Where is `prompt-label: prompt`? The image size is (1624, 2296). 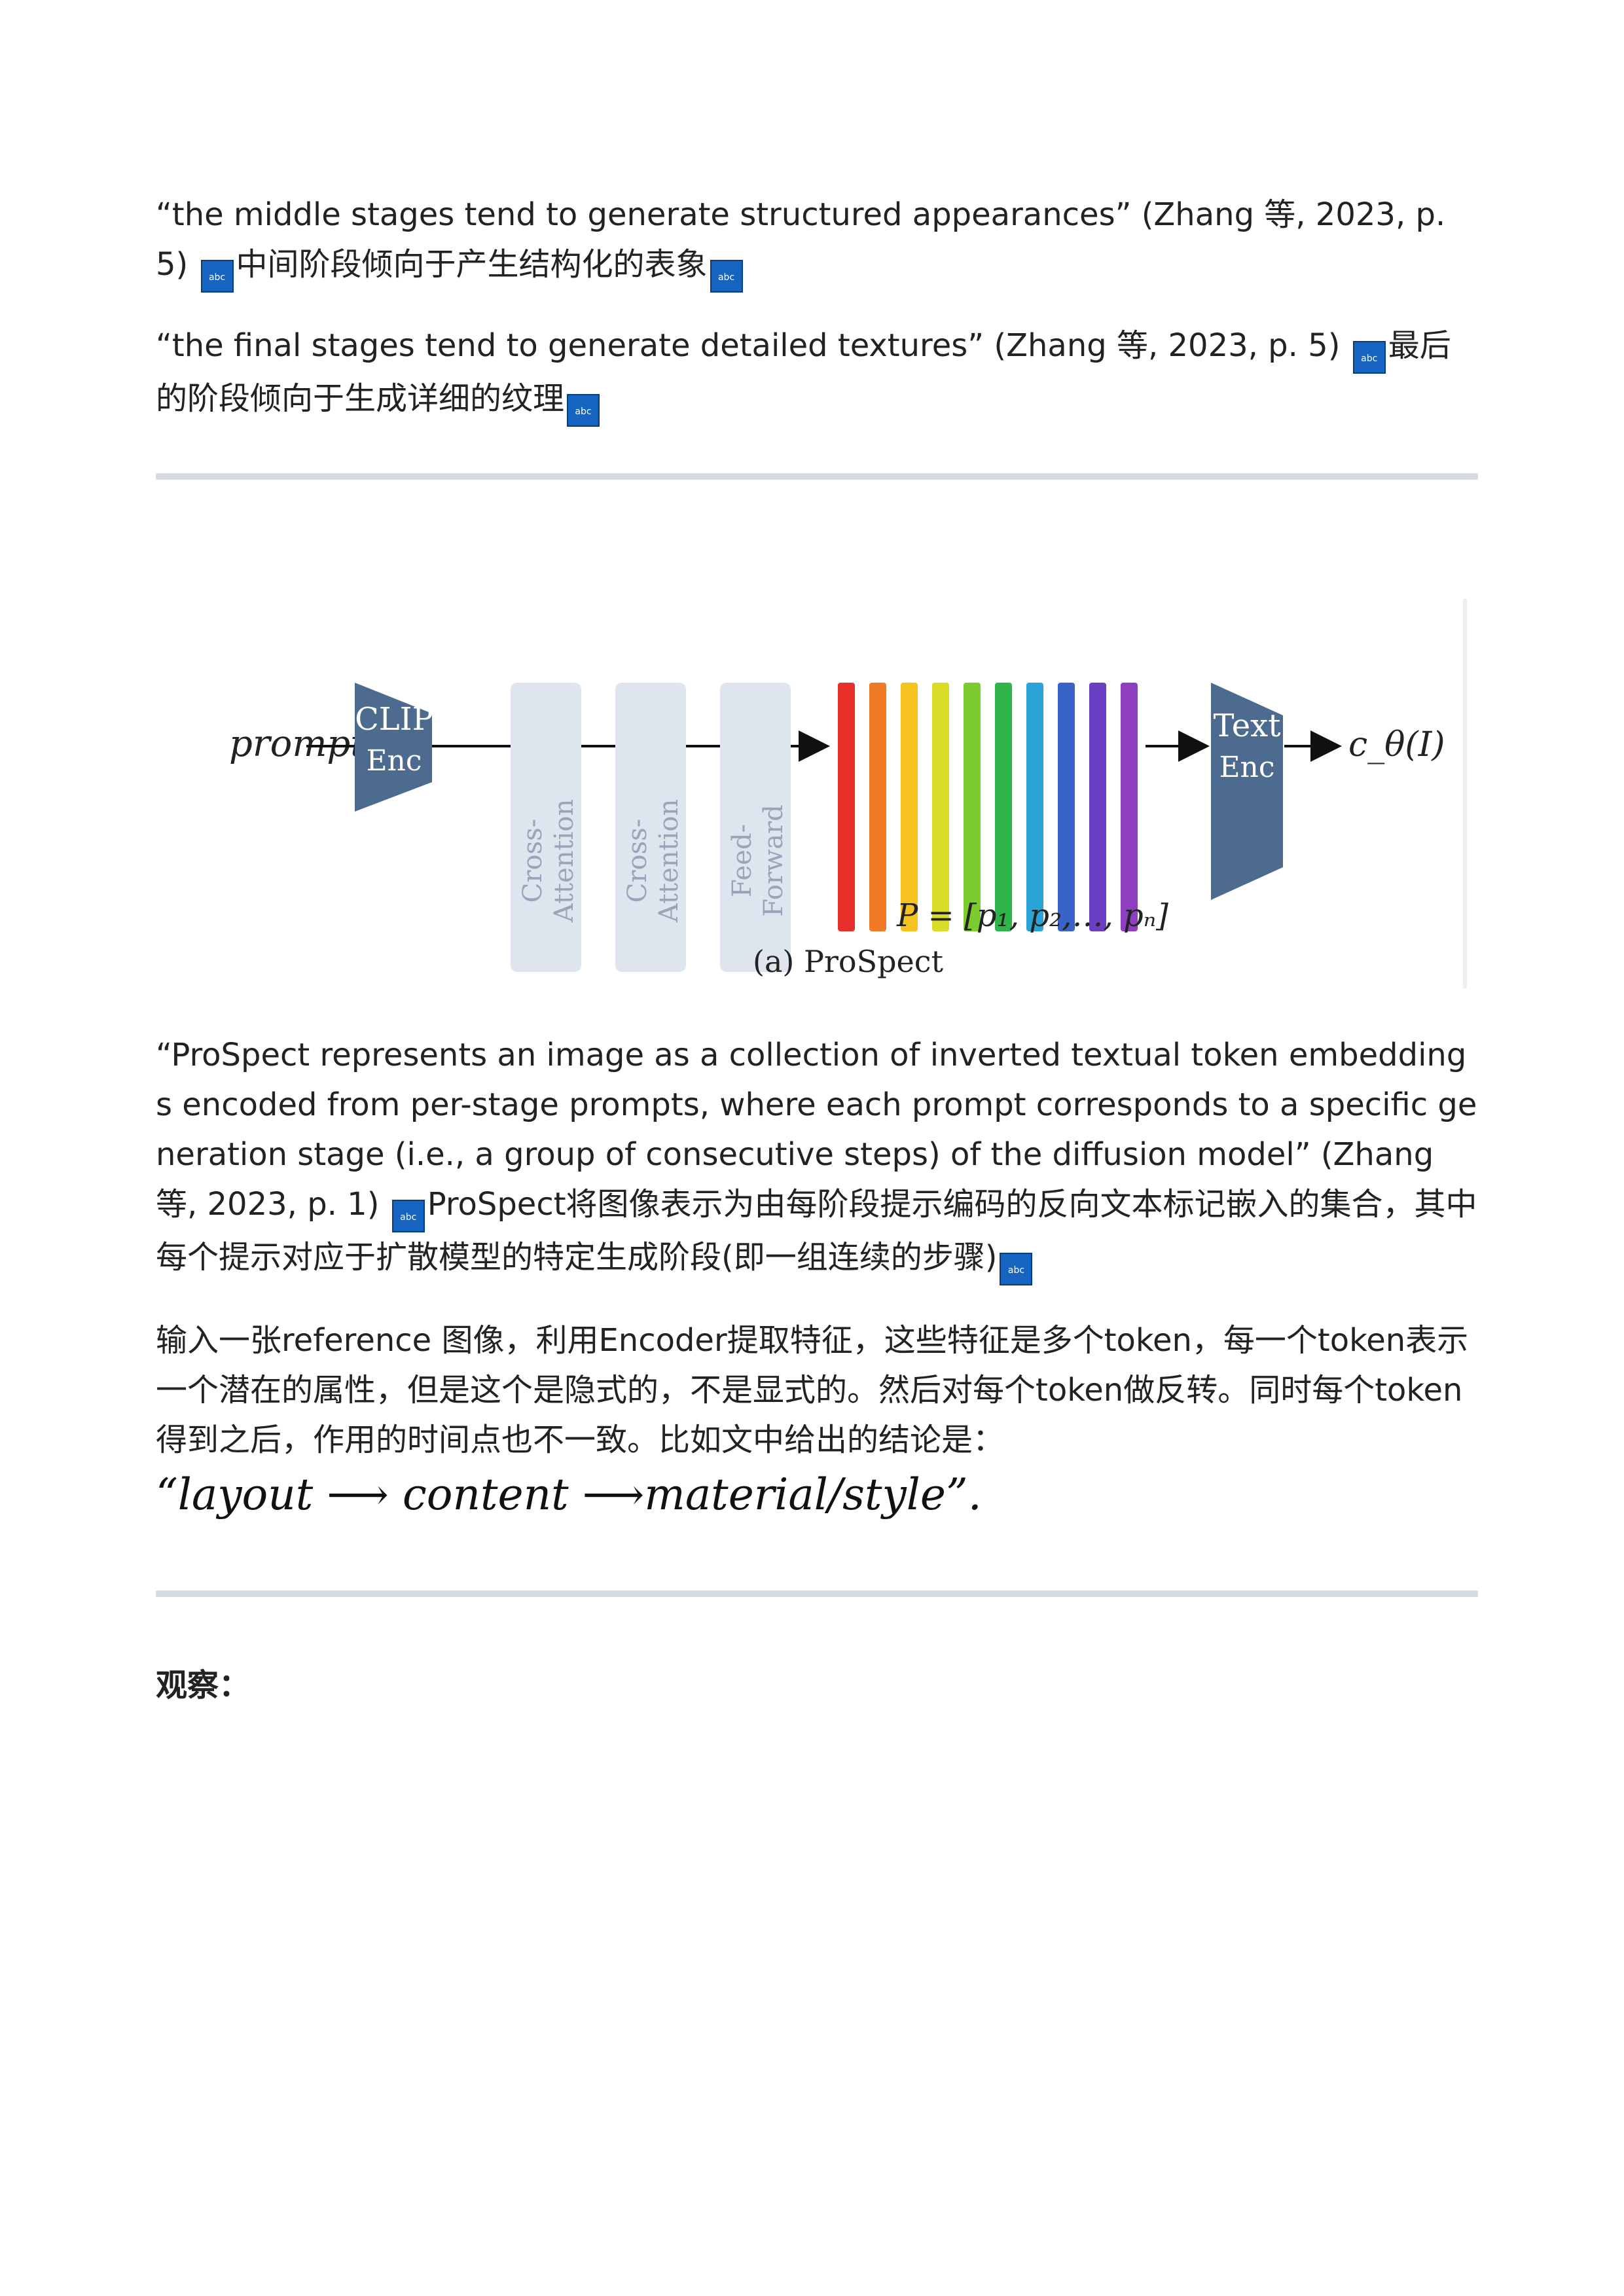 prompt-label: prompt is located at coordinates (297, 744).